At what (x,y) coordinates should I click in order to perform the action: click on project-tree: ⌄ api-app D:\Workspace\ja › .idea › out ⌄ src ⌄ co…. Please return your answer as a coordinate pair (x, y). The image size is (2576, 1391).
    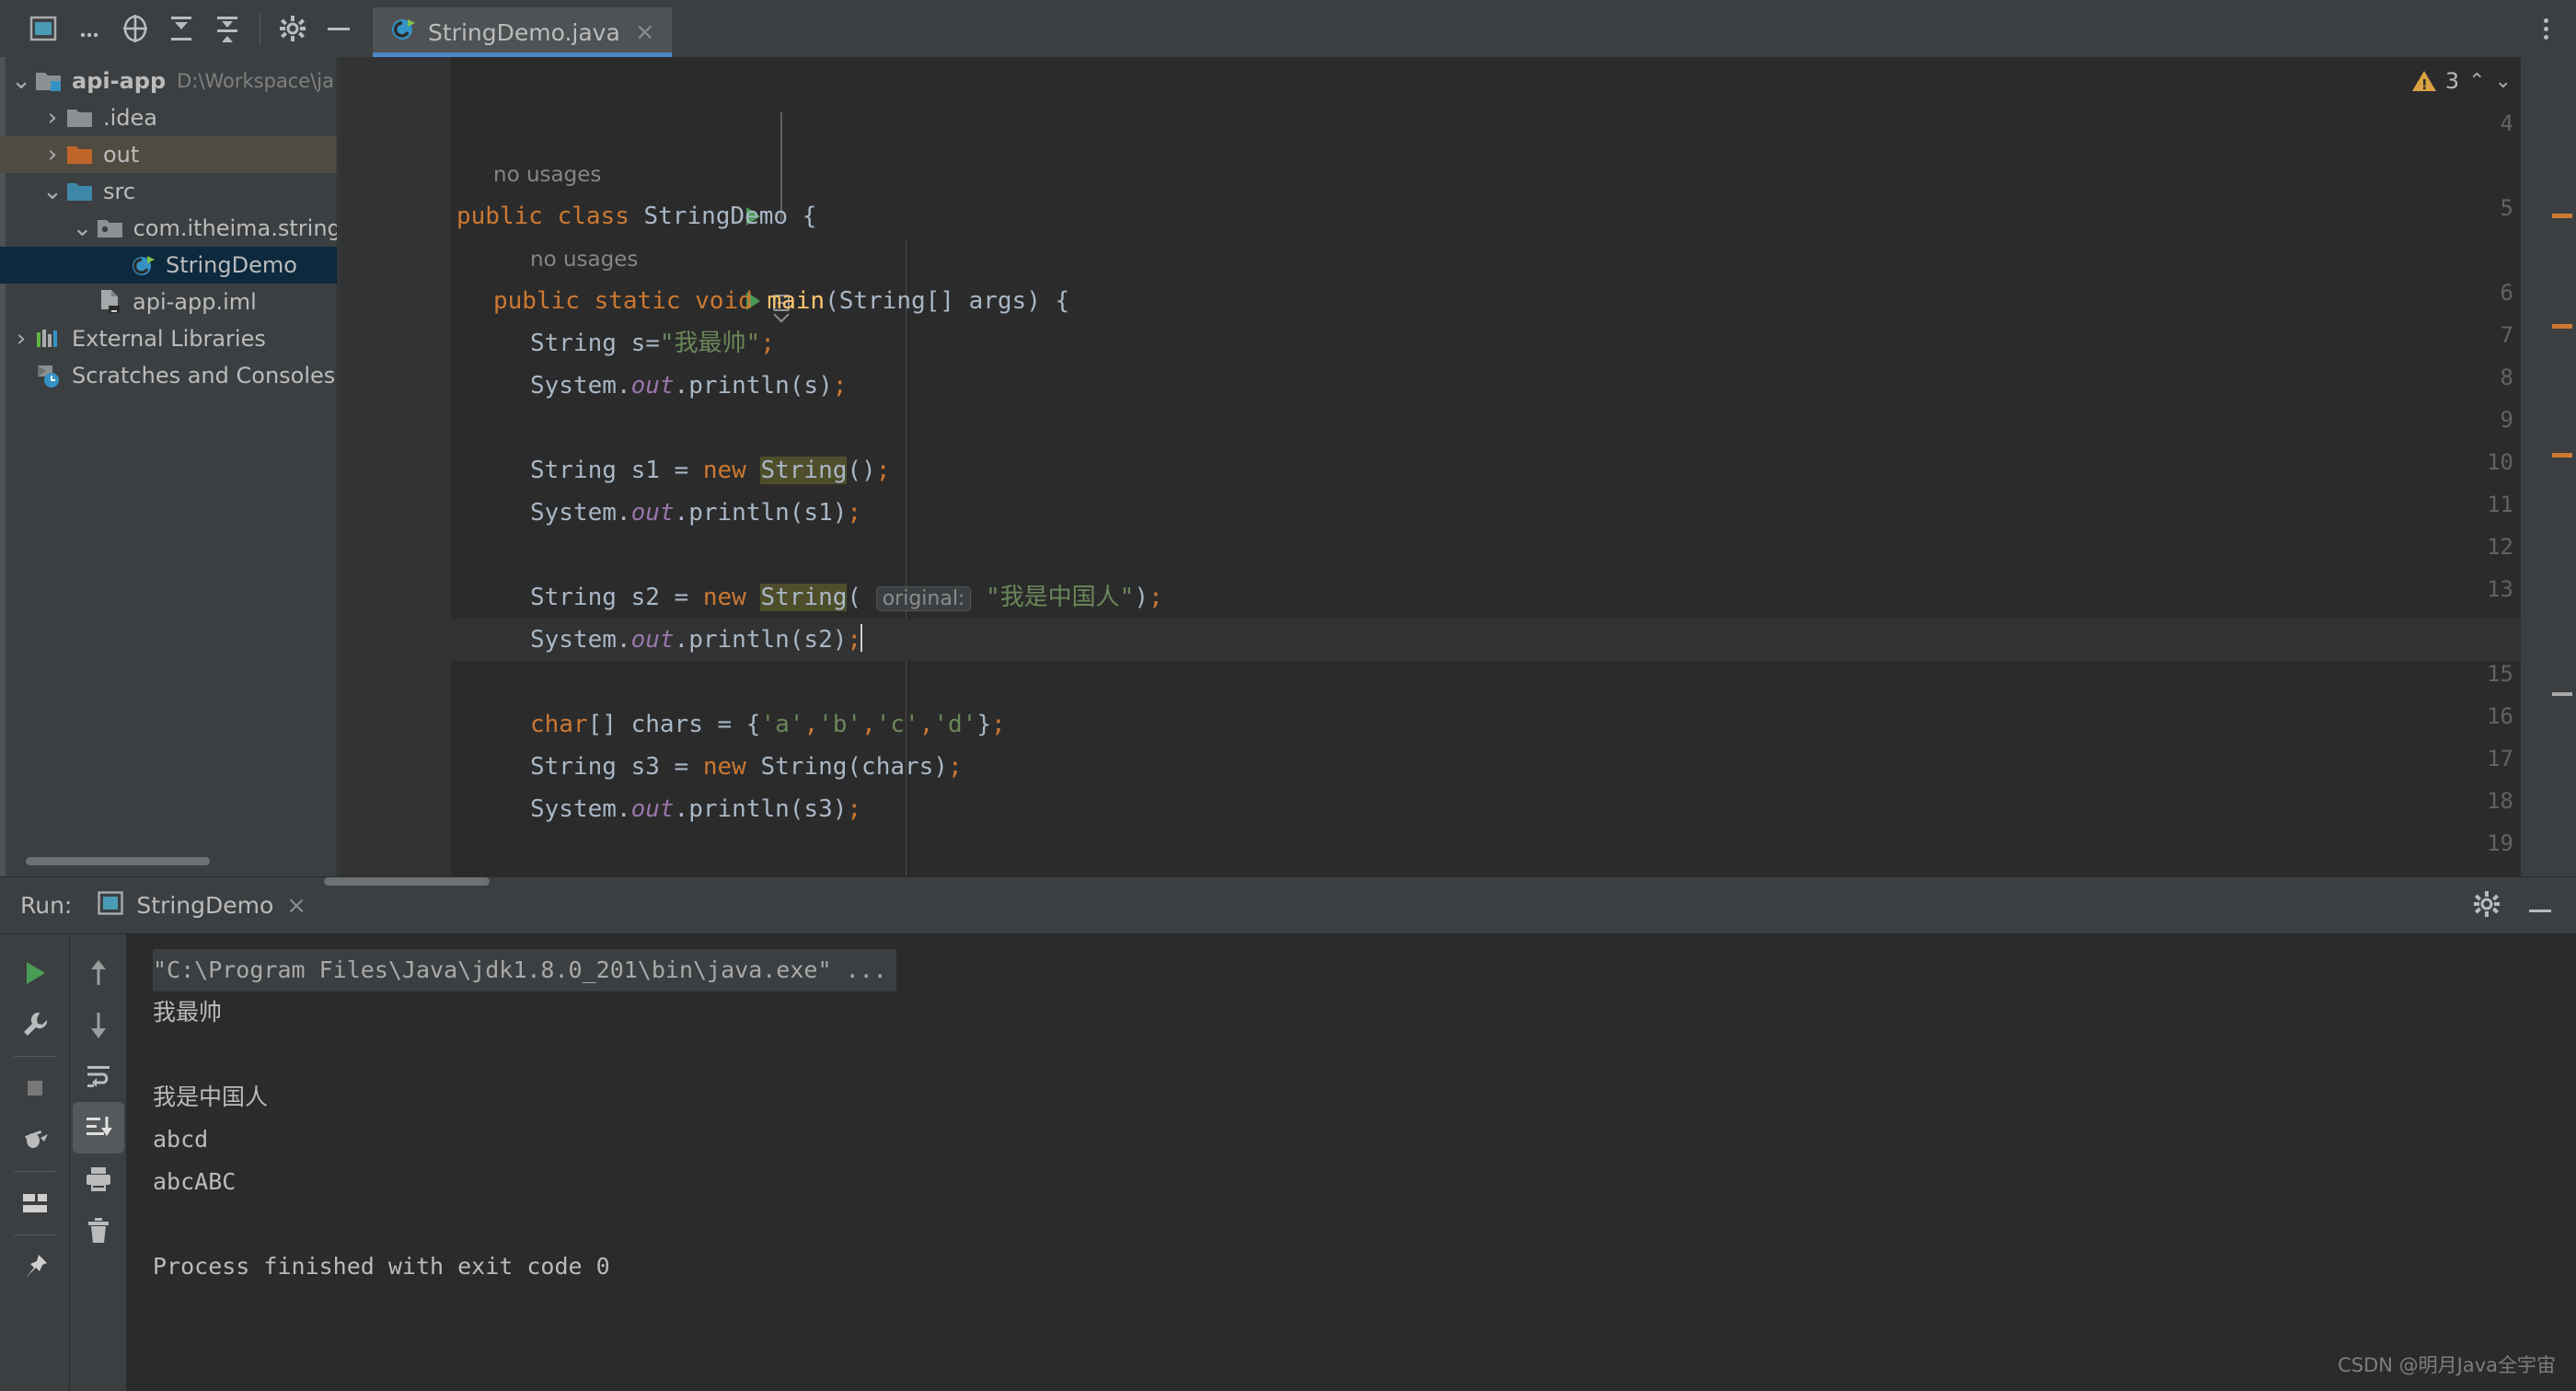
    Looking at the image, I should click on (169, 226).